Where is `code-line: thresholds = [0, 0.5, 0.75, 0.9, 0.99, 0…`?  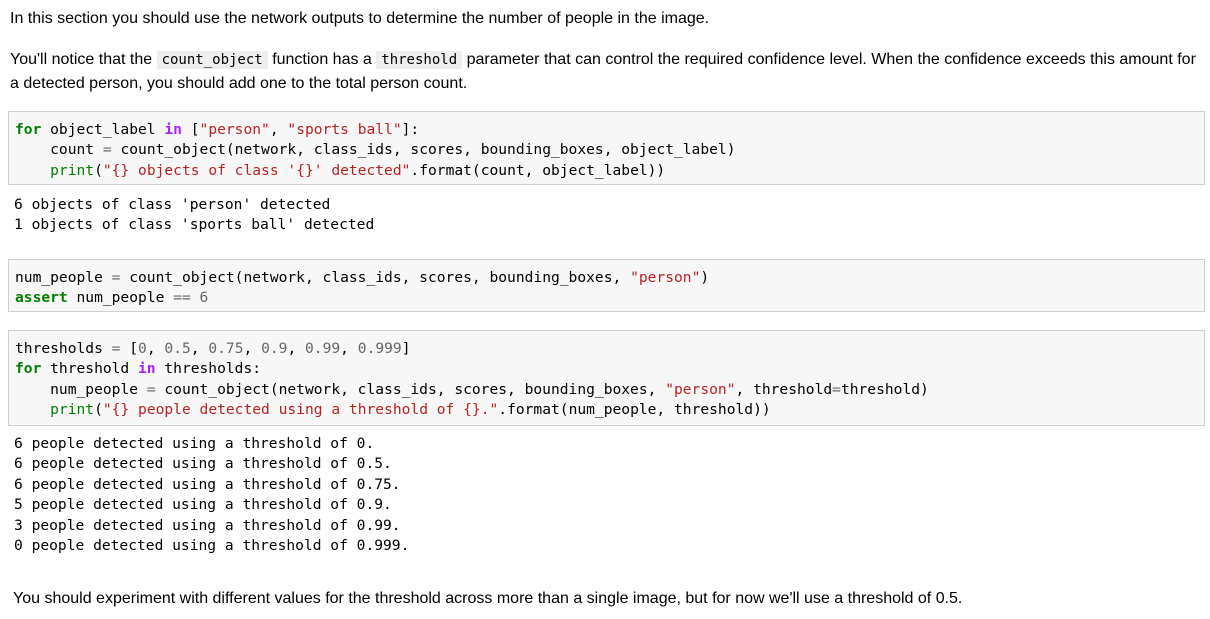
code-line: thresholds = [0, 0.5, 0.75, 0.9, 0.99, 0… is located at coordinates (213, 348).